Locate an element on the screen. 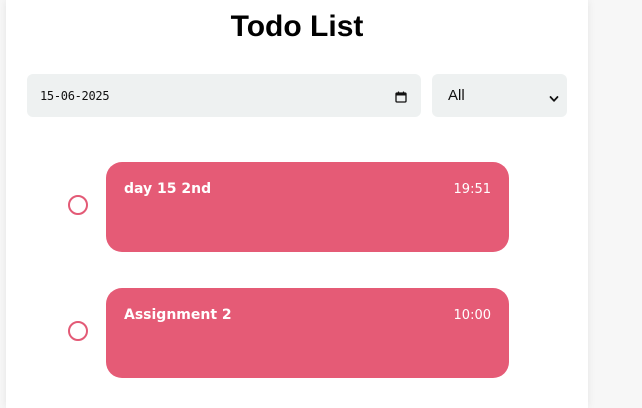 The image size is (642, 408). status-filter-value: All is located at coordinates (456, 95).